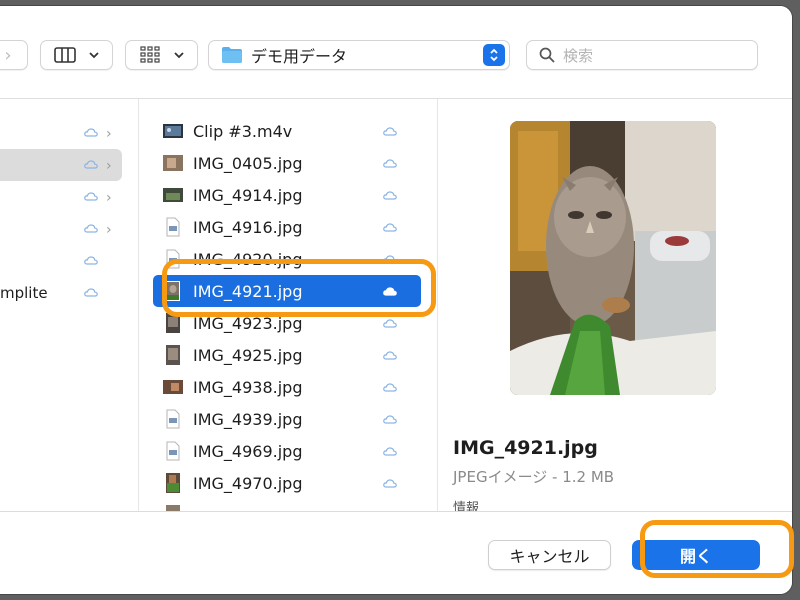 Image resolution: width=800 pixels, height=600 pixels. Describe the element at coordinates (549, 555) in the screenshot. I see `cancel-button: キャンセル` at that location.